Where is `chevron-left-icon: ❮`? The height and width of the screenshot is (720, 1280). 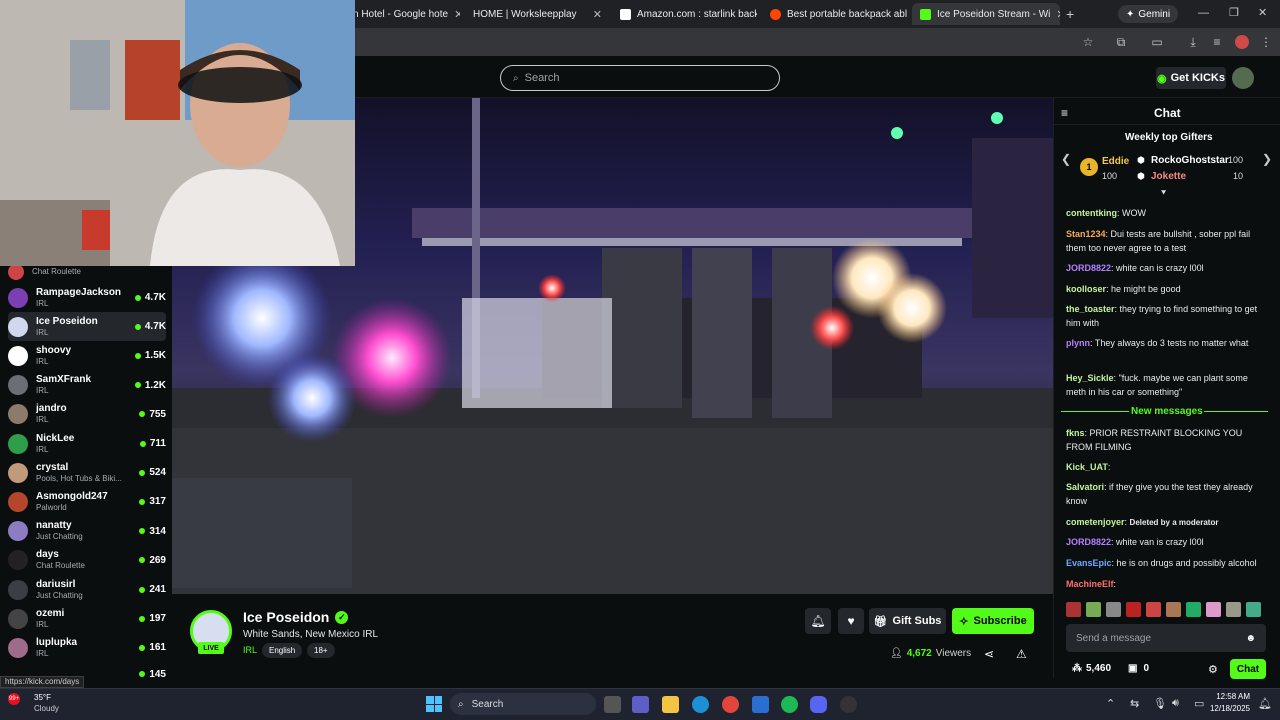
chevron-left-icon: ❮ is located at coordinates (1066, 159).